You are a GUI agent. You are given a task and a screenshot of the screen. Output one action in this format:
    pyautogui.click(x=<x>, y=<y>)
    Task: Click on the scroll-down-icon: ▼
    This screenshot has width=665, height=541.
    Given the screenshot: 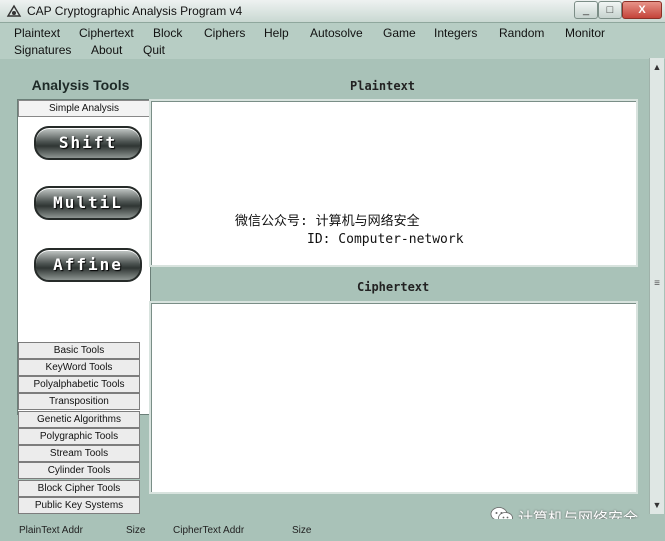 What is the action you would take?
    pyautogui.click(x=657, y=505)
    